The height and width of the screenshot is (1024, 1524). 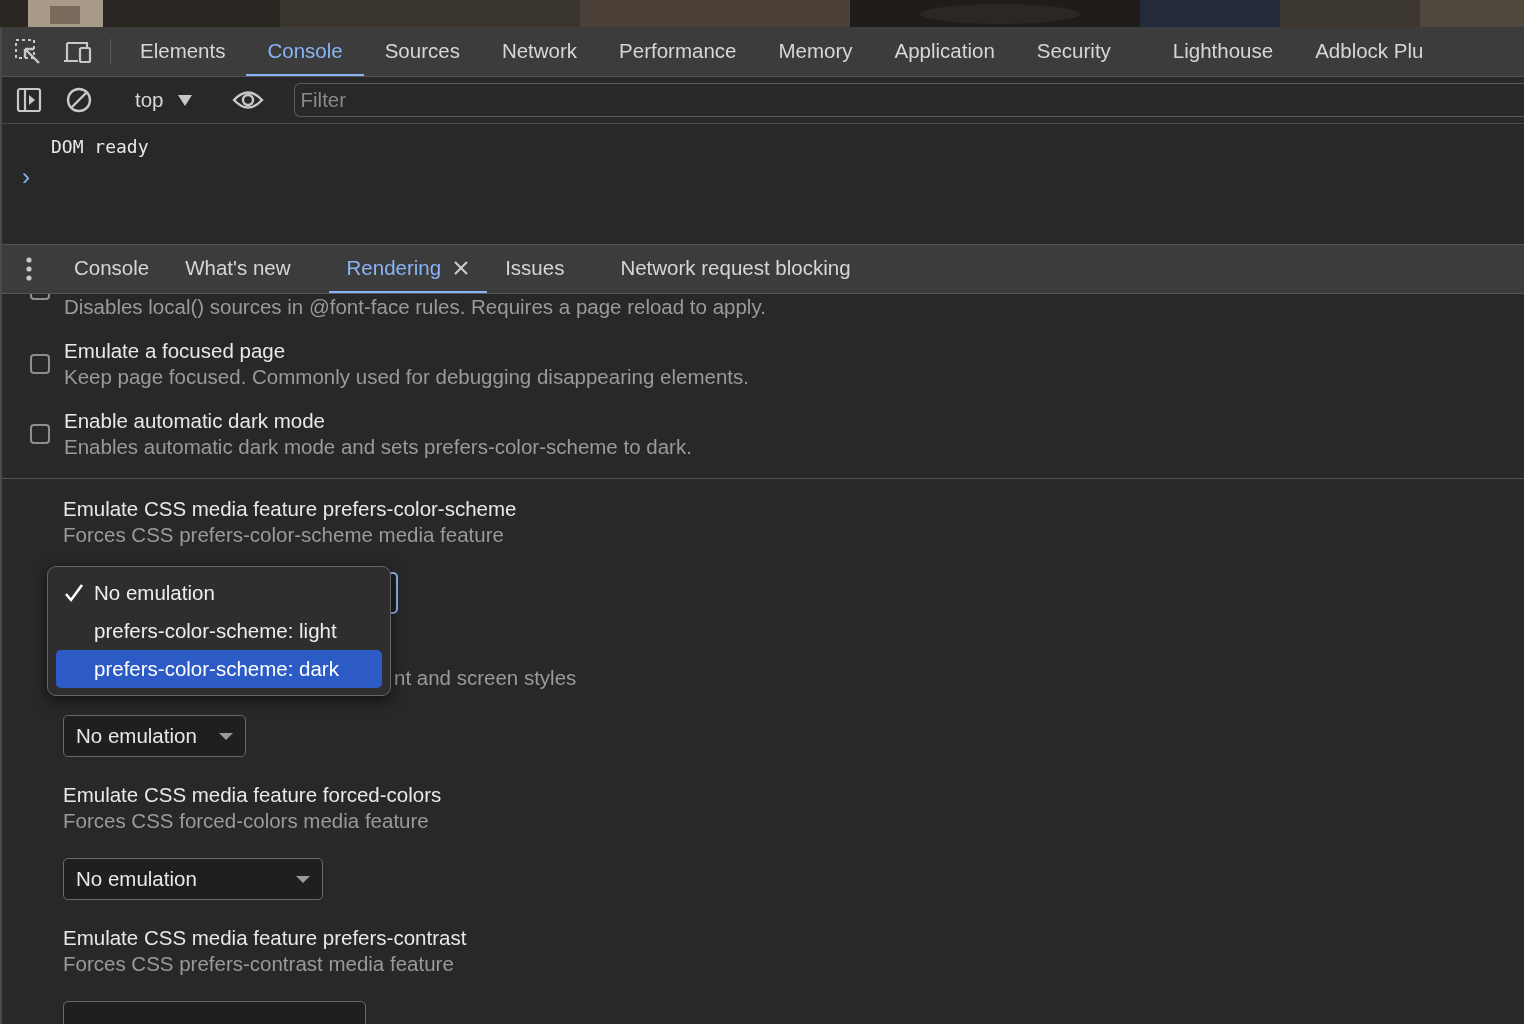 I want to click on menu-item: prefers-color-scheme: dark, so click(x=219, y=669).